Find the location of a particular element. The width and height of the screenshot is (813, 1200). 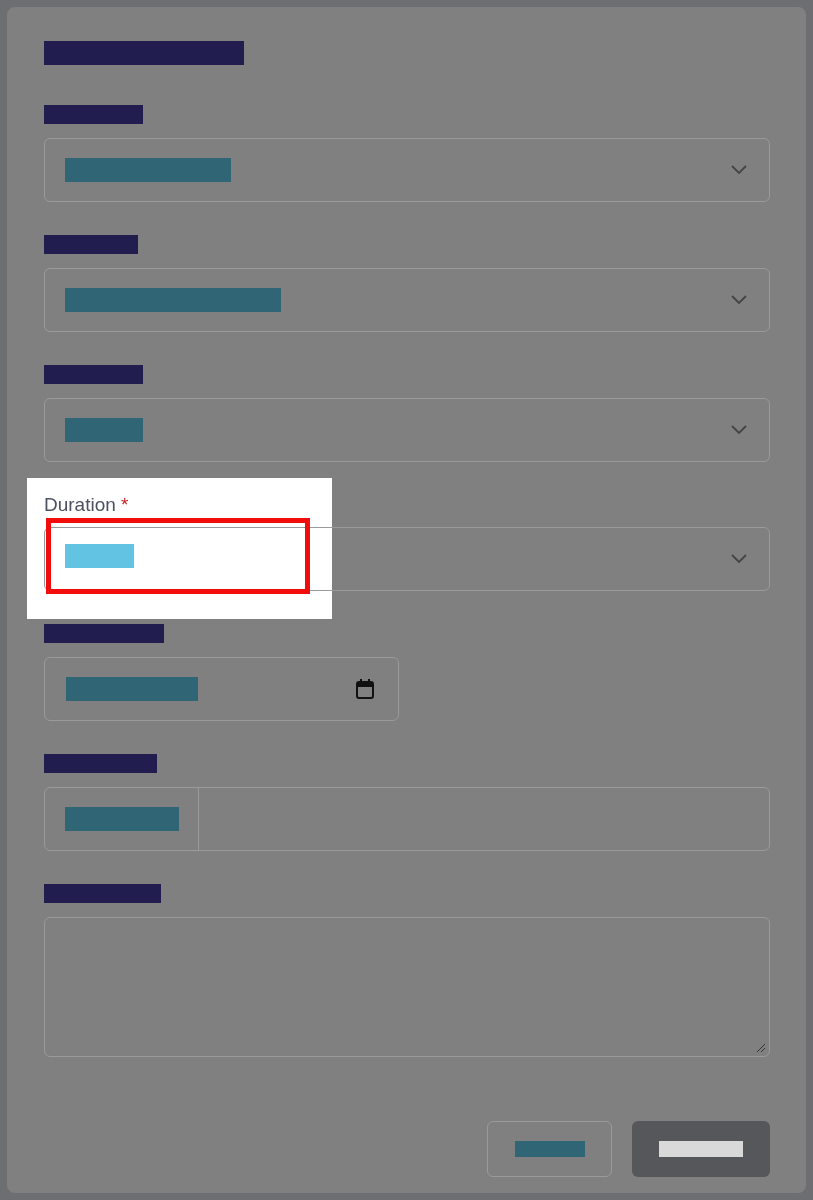

field-label: Duration * is located at coordinates (86, 504).